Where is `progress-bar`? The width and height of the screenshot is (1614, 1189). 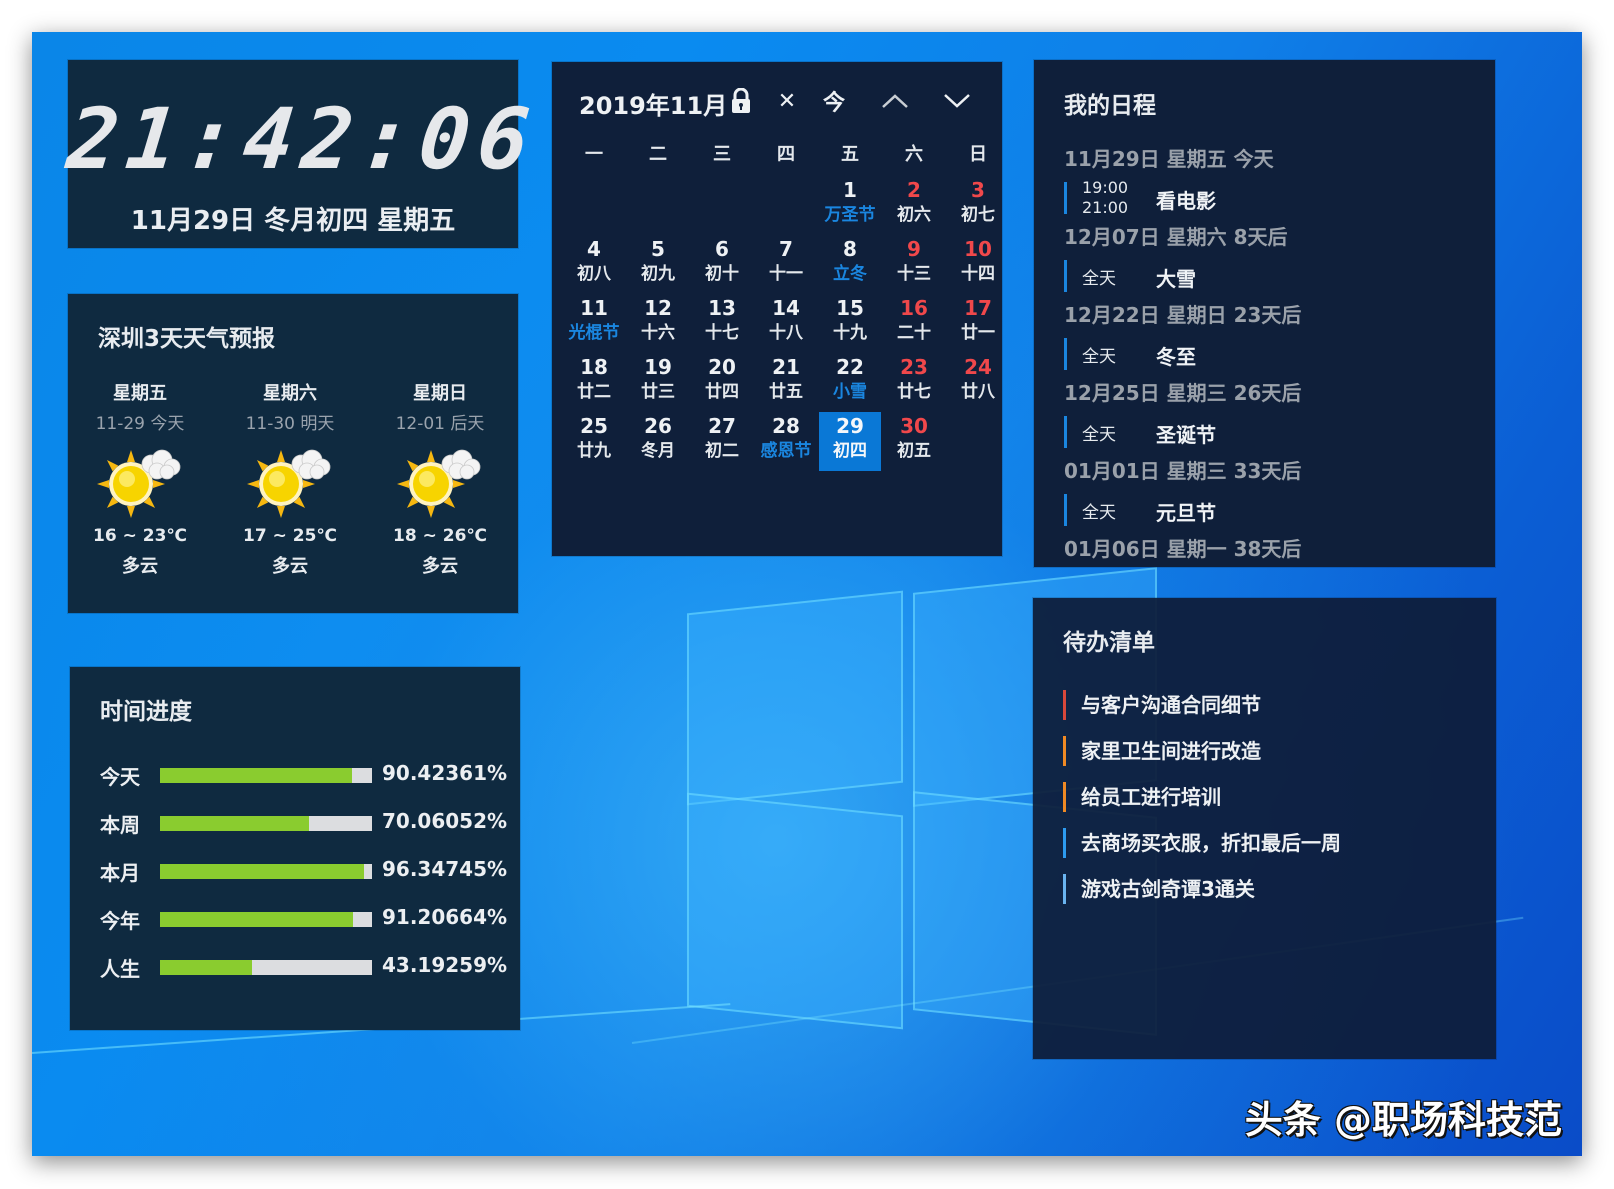
progress-bar is located at coordinates (266, 919).